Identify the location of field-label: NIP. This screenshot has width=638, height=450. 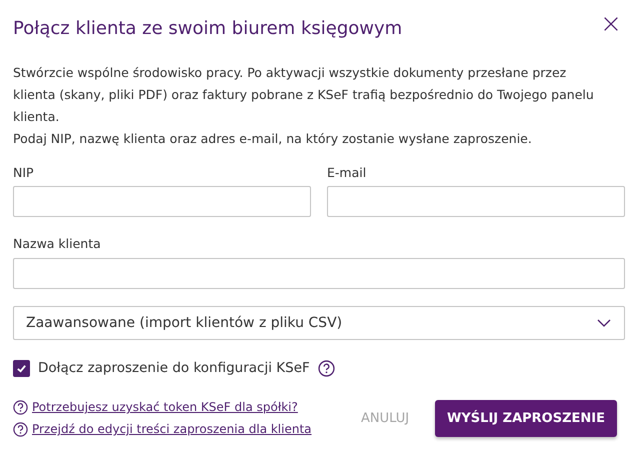
(24, 173).